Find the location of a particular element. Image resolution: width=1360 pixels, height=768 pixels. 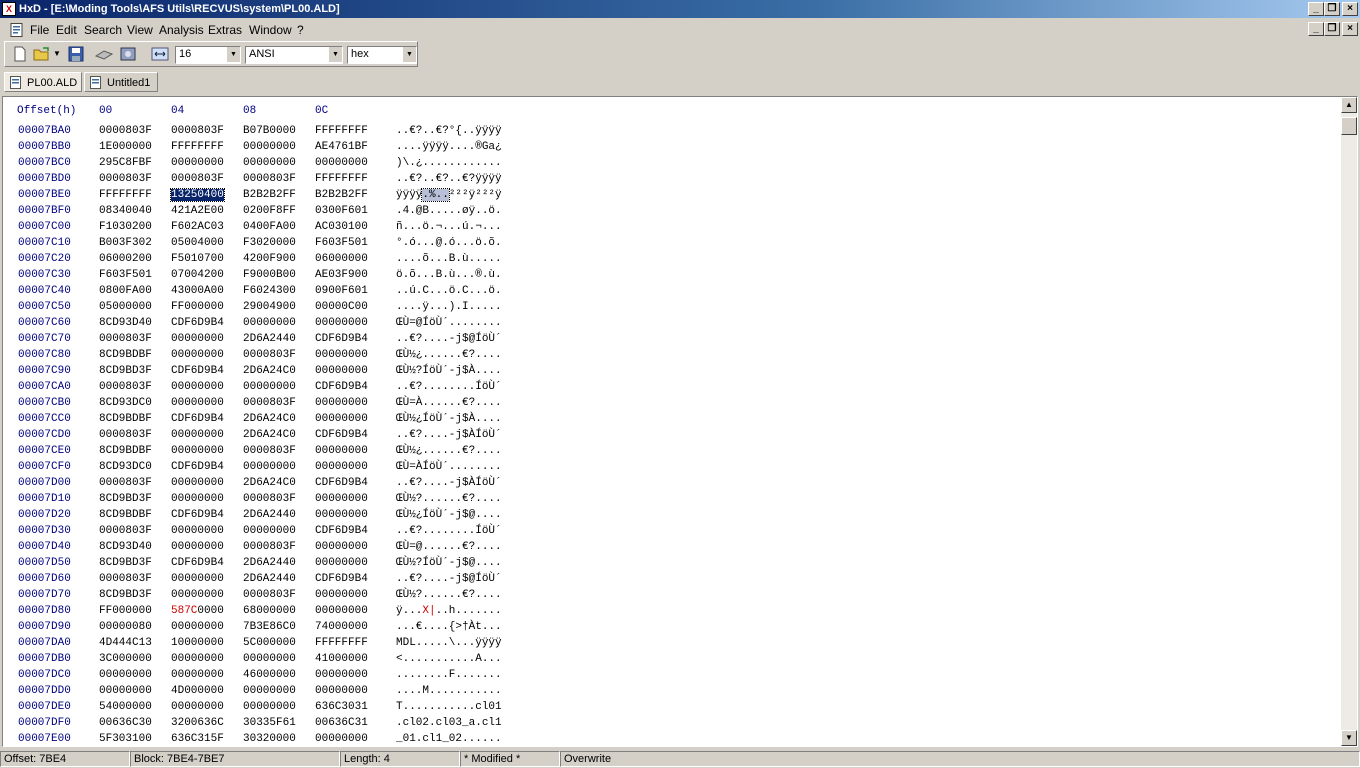

document-icon is located at coordinates (17, 30).